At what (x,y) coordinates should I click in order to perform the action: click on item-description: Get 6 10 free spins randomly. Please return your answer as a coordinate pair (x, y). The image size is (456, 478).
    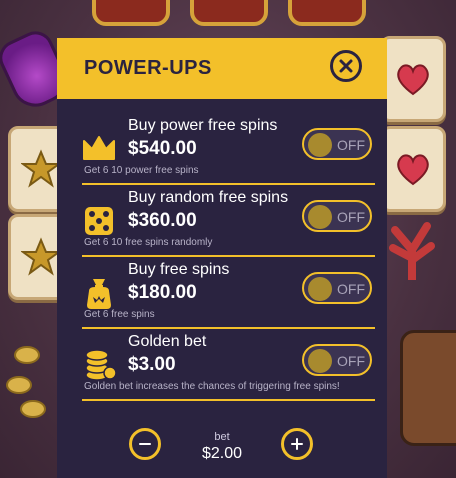
    Looking at the image, I should click on (148, 242).